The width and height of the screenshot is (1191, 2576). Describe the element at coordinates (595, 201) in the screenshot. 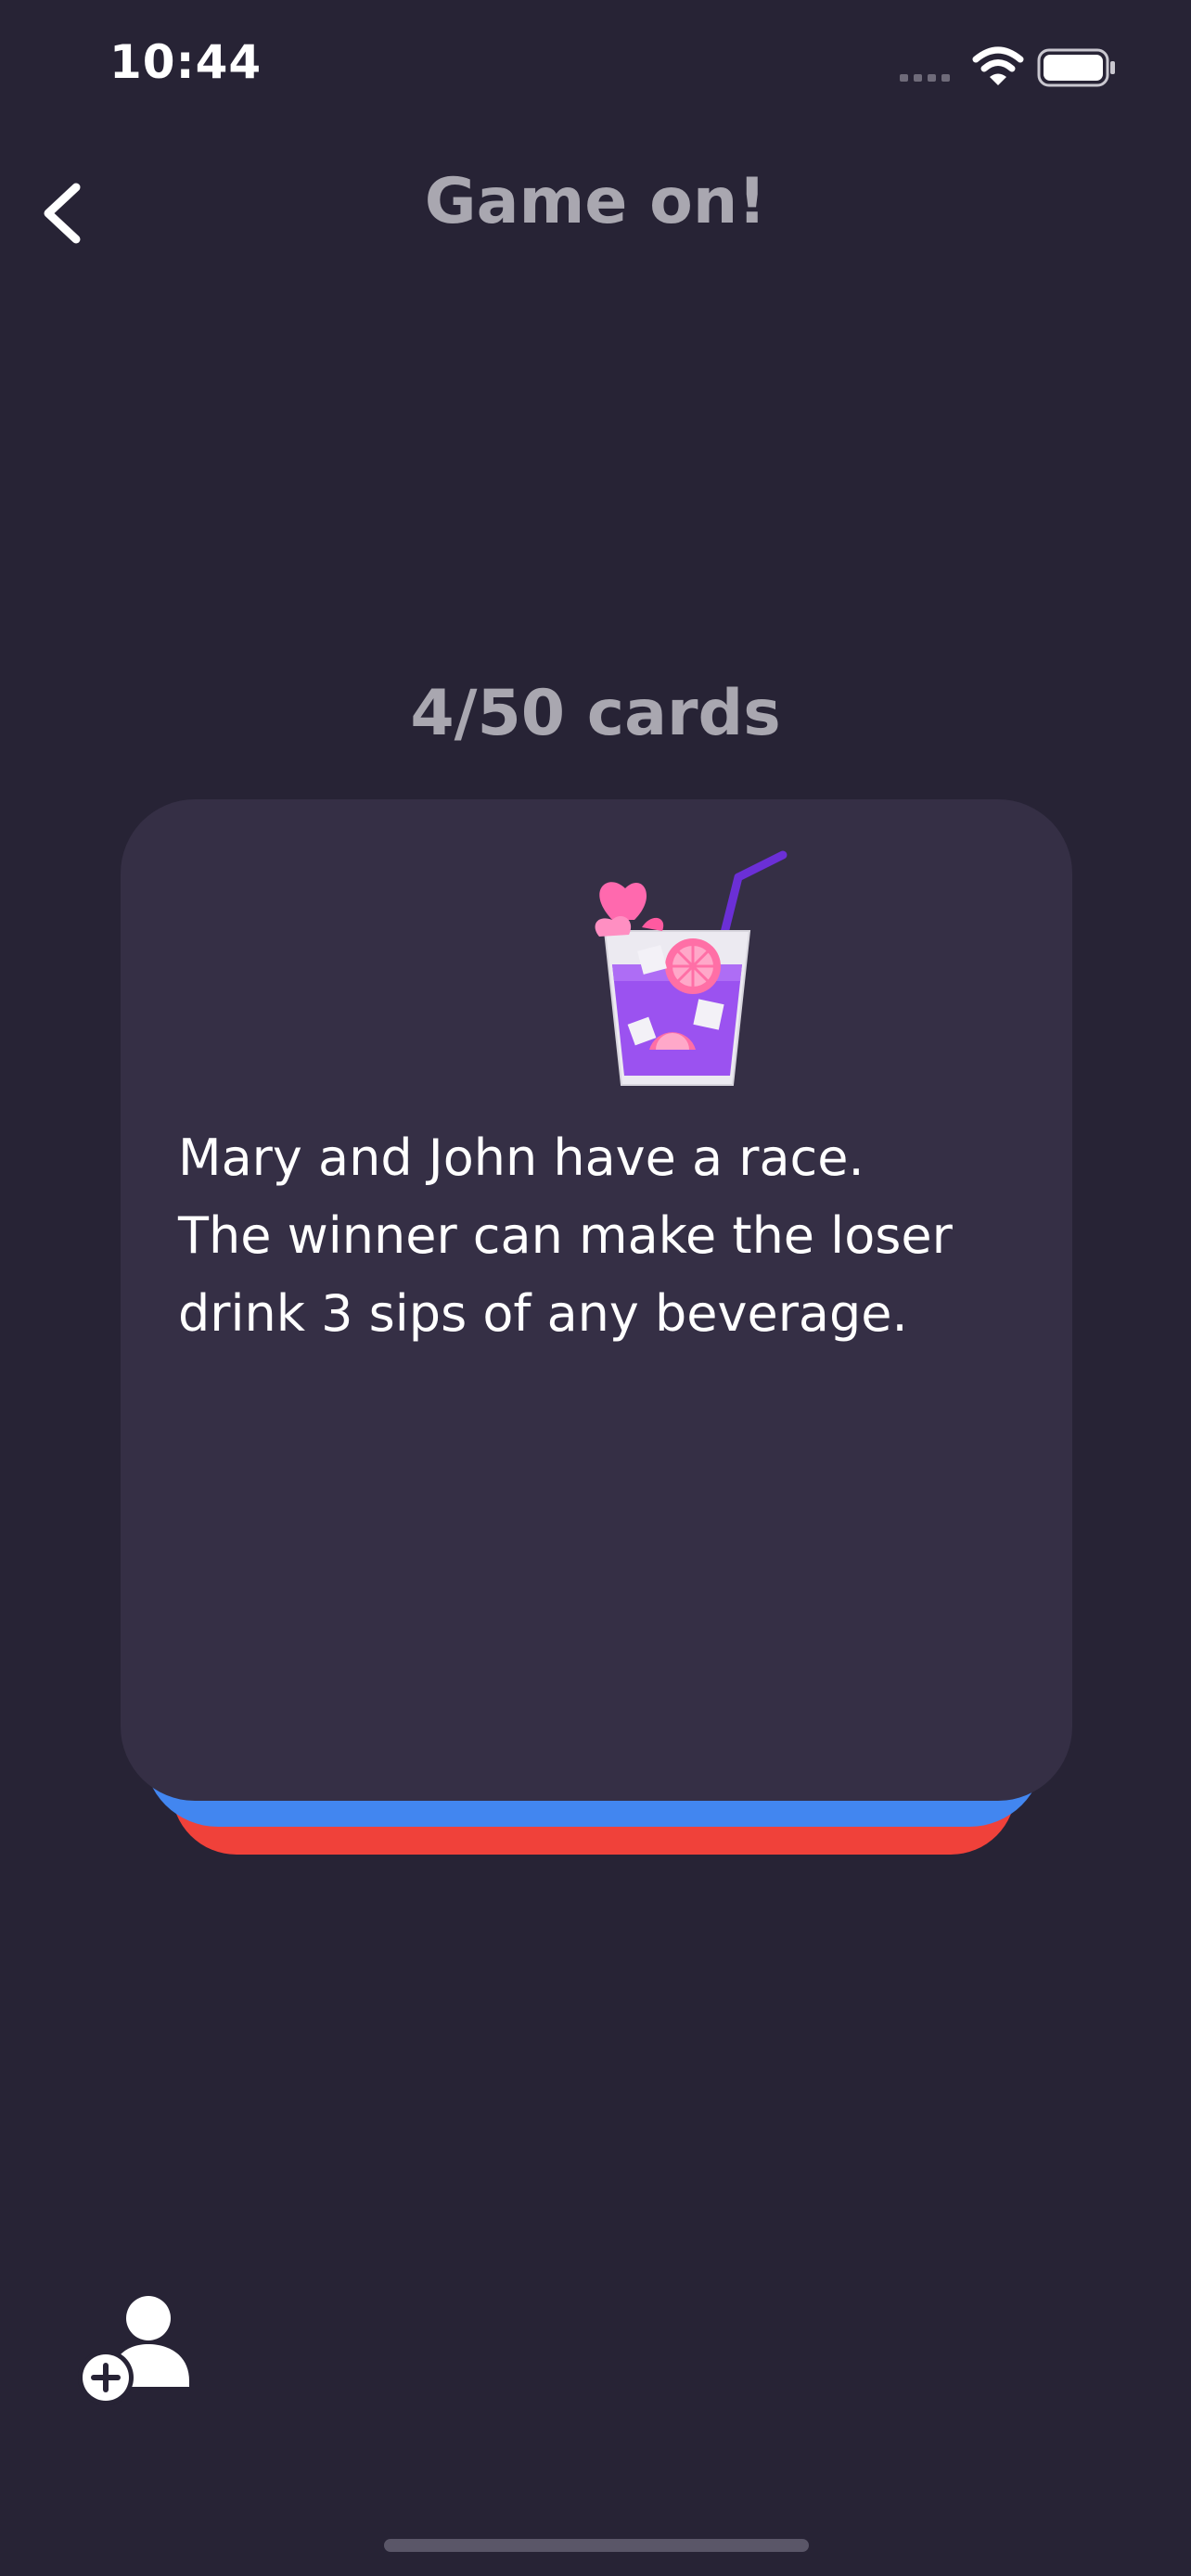

I see `page-title: Game on!` at that location.